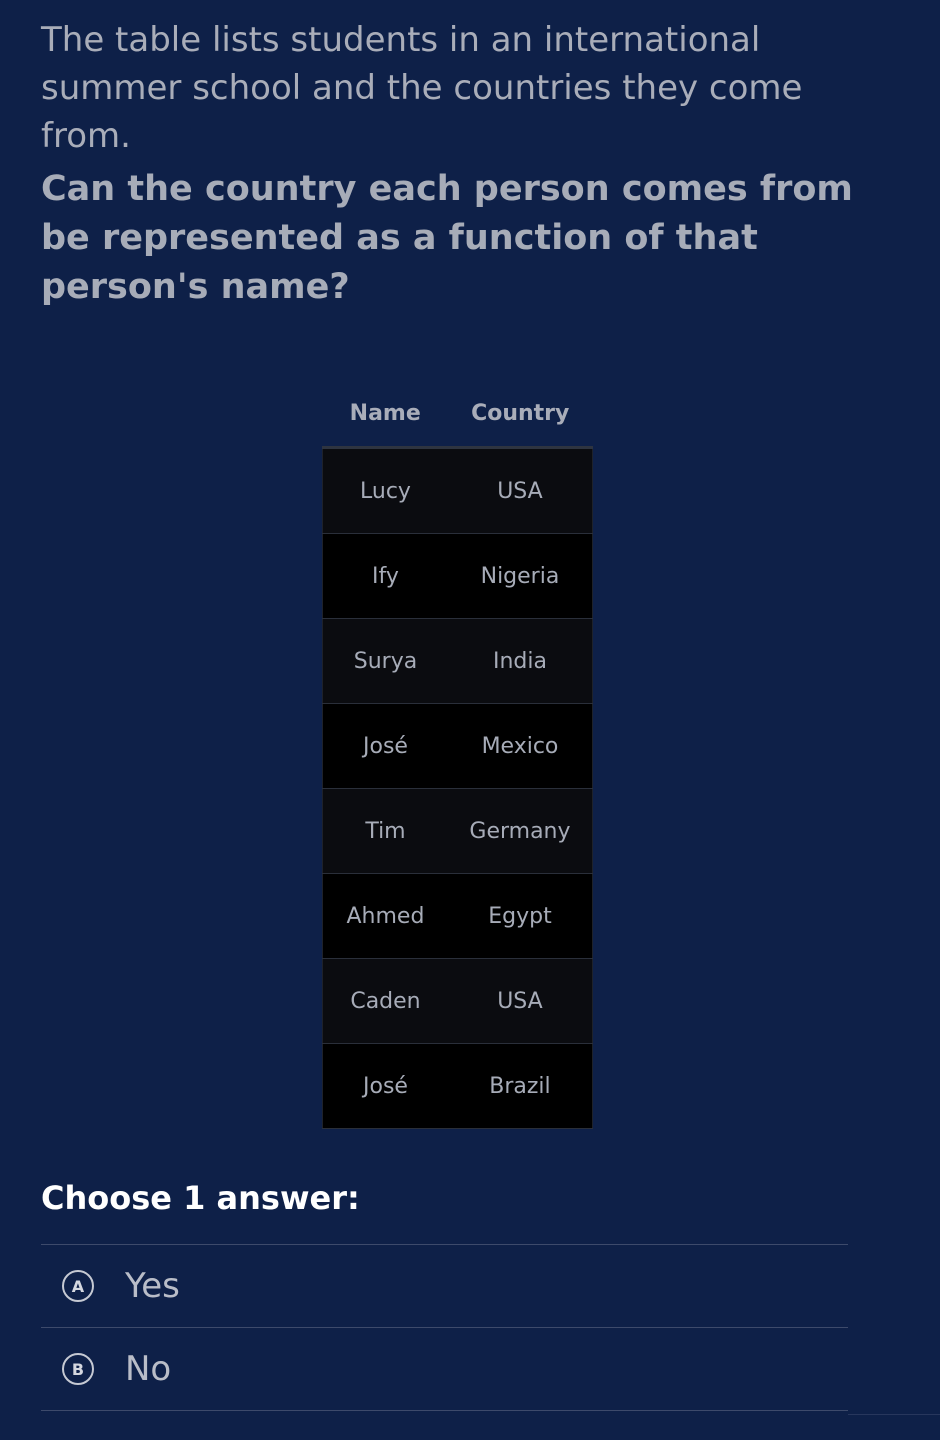  I want to click on choice-b-label: No, so click(148, 1369).